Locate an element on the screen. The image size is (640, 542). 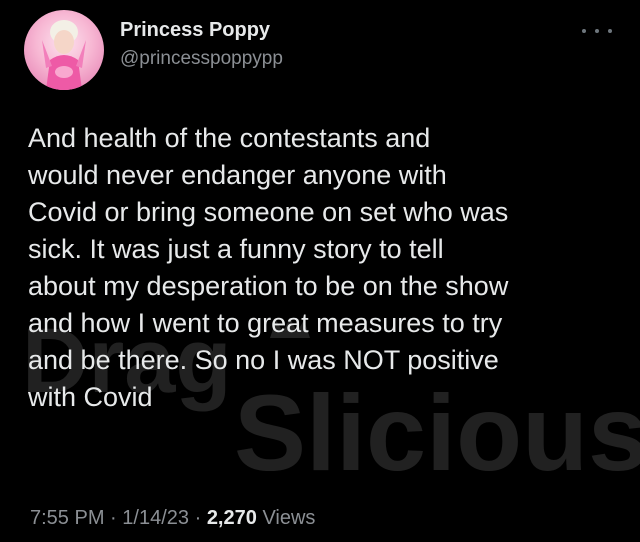
more-icon is located at coordinates (597, 31).